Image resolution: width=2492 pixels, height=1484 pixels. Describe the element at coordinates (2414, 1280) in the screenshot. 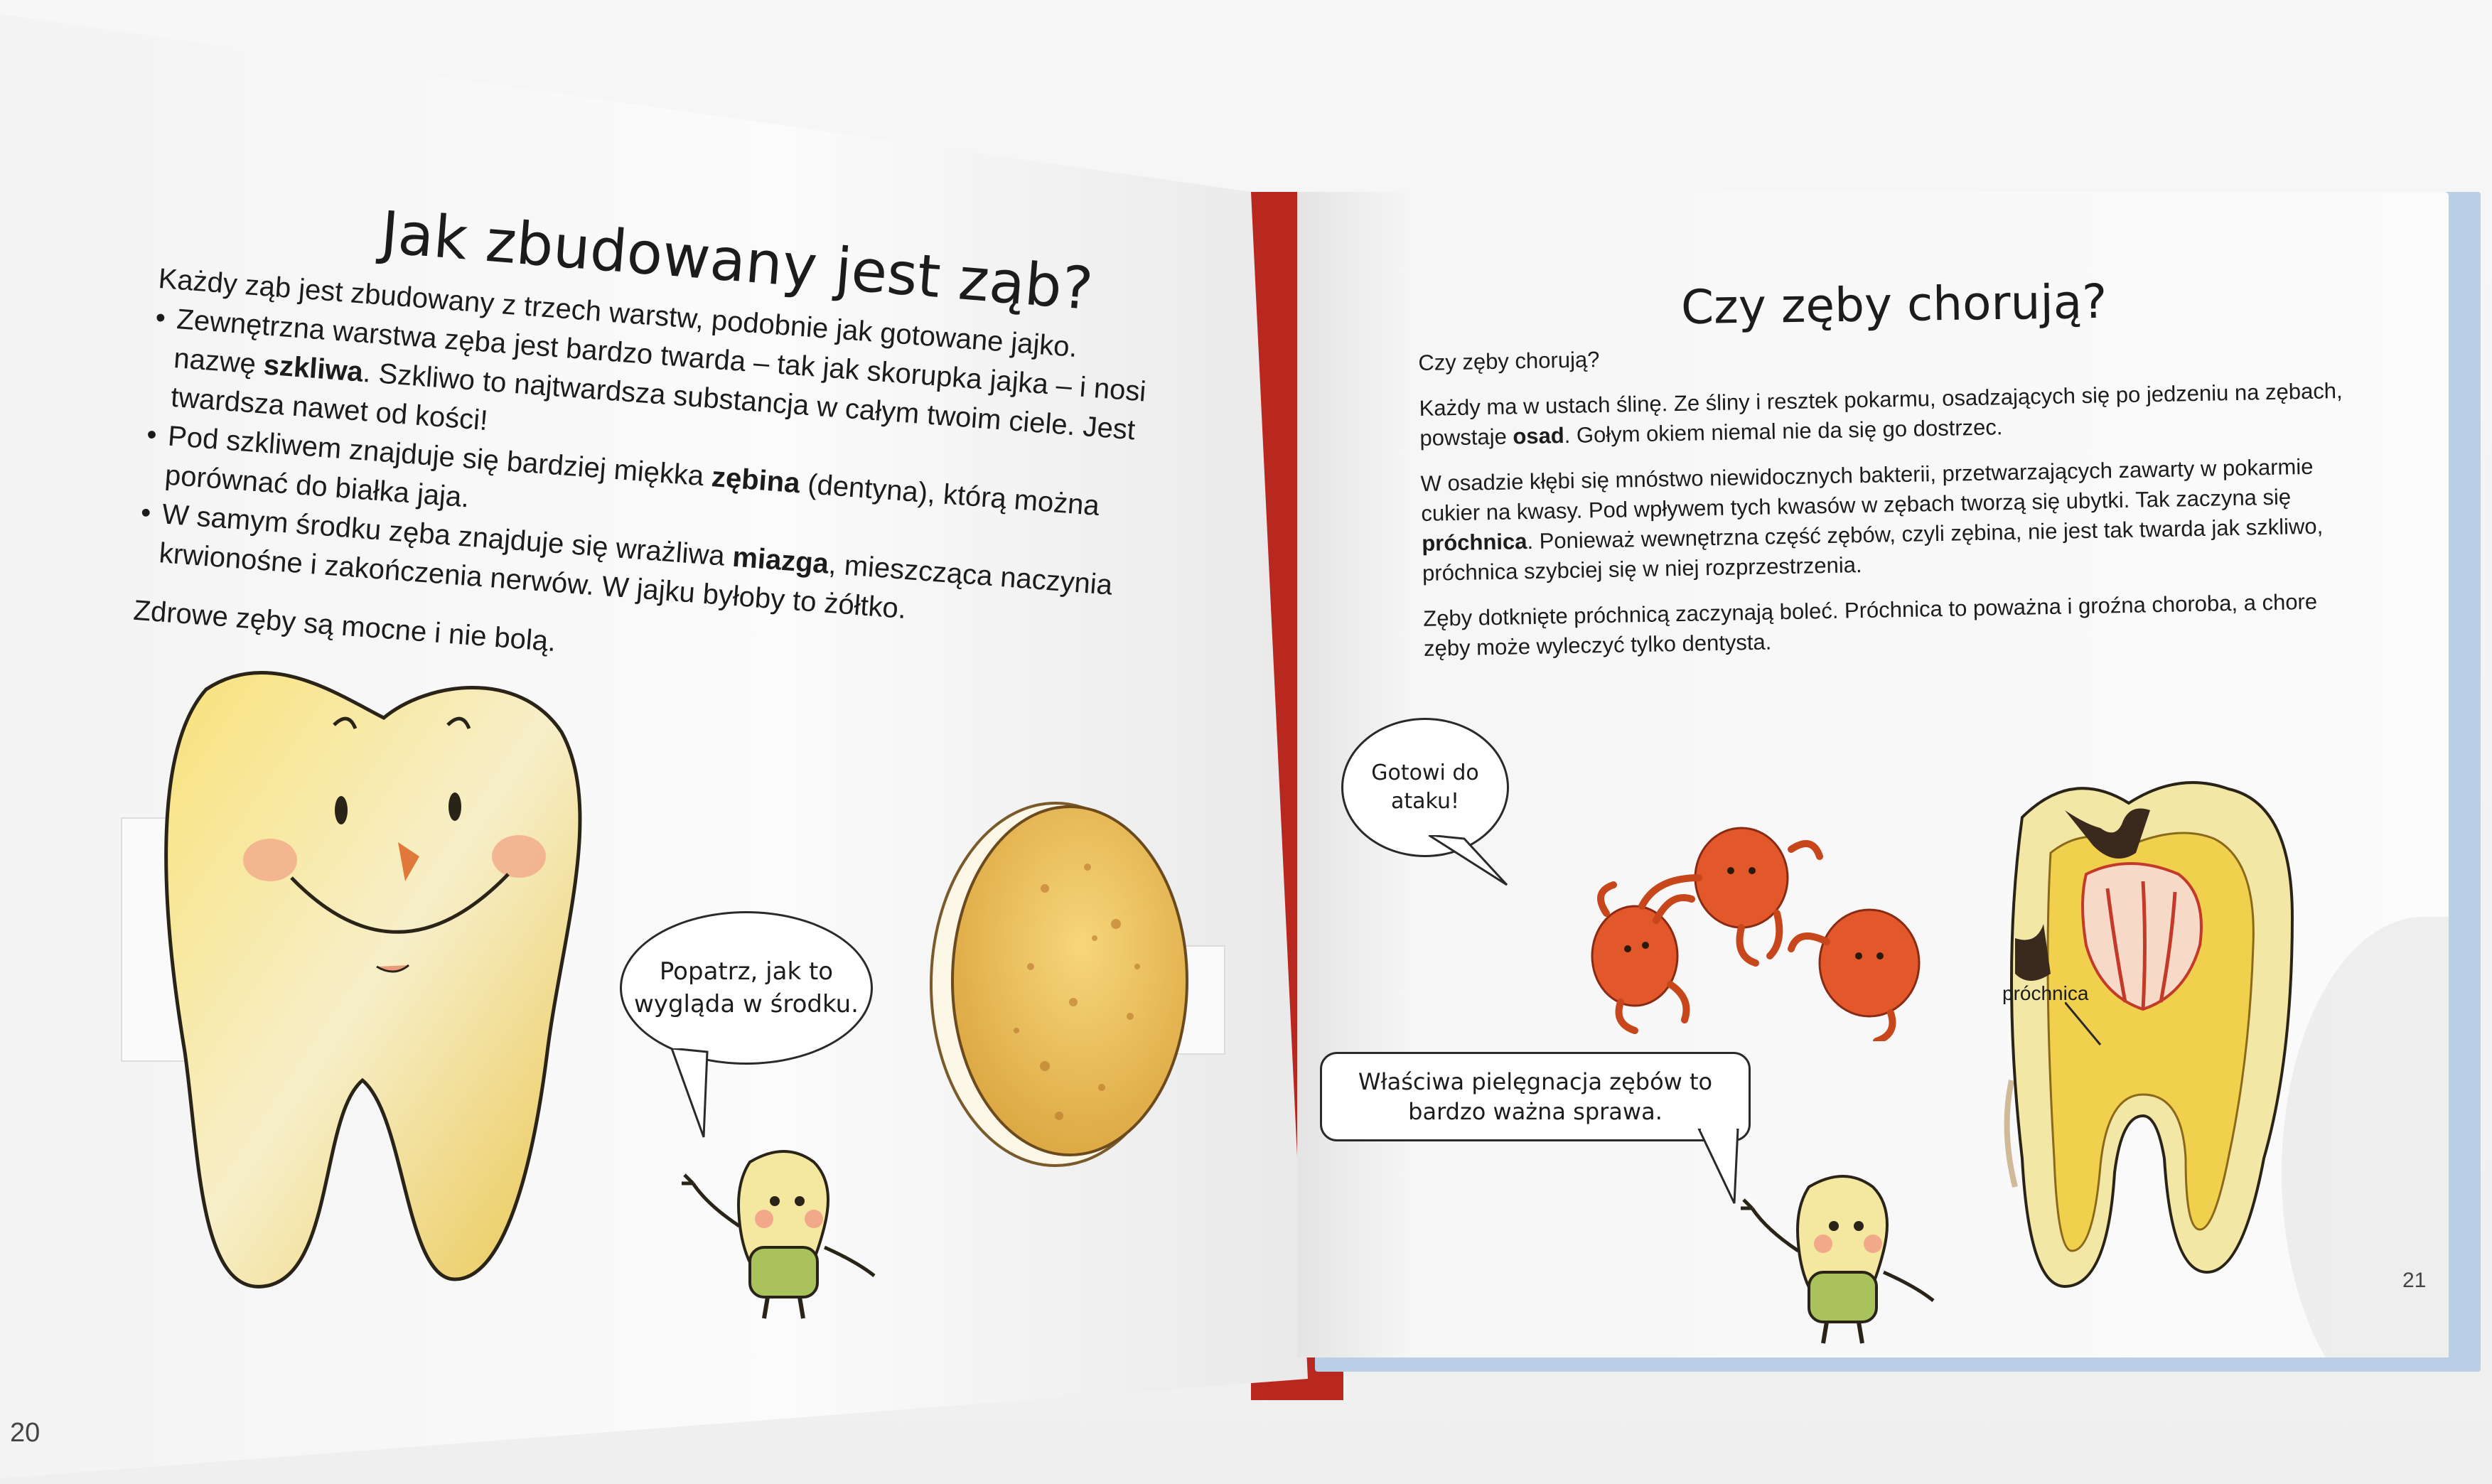

I see `page-number-right: 21` at that location.